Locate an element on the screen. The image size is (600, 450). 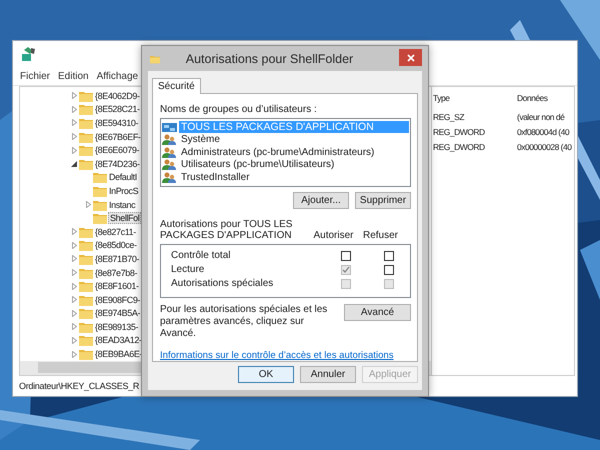
tab: Sécurité is located at coordinates (176, 86).